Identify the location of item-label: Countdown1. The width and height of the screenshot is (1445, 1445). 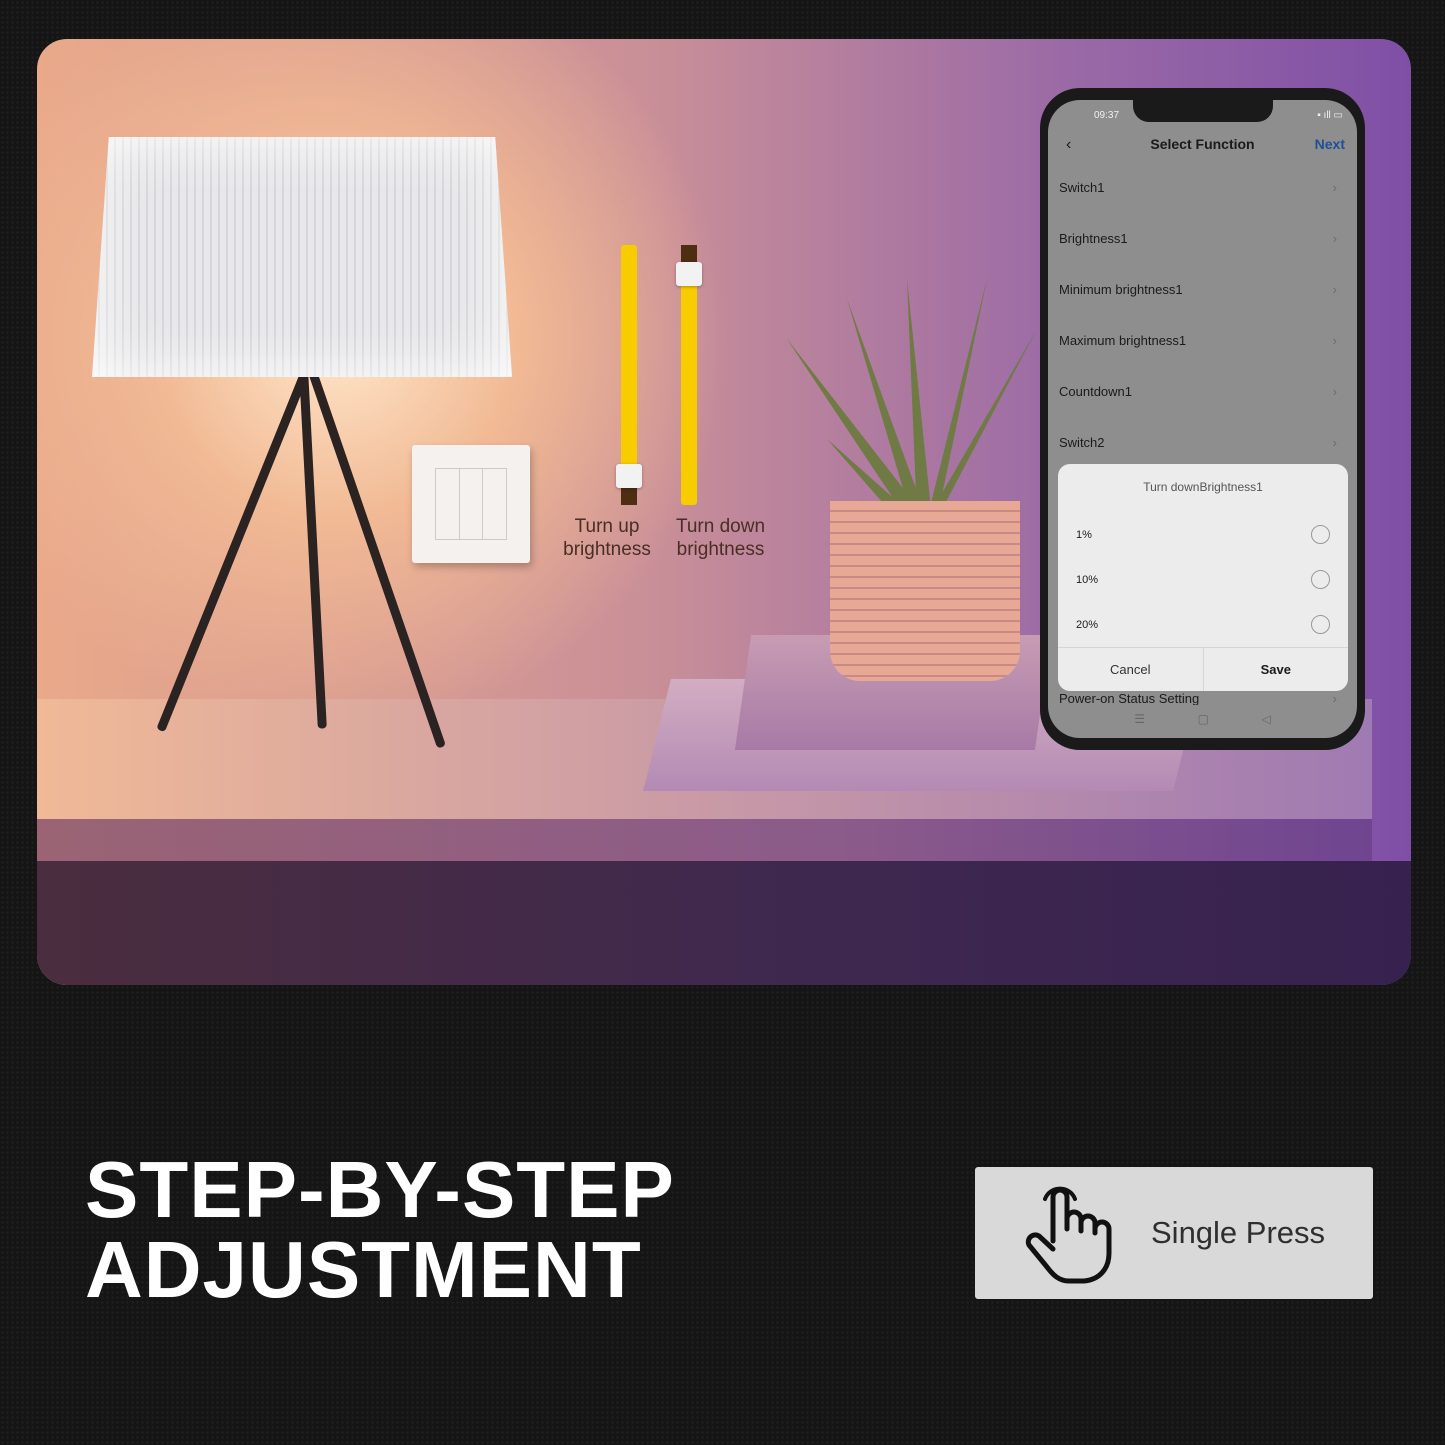
(1095, 391).